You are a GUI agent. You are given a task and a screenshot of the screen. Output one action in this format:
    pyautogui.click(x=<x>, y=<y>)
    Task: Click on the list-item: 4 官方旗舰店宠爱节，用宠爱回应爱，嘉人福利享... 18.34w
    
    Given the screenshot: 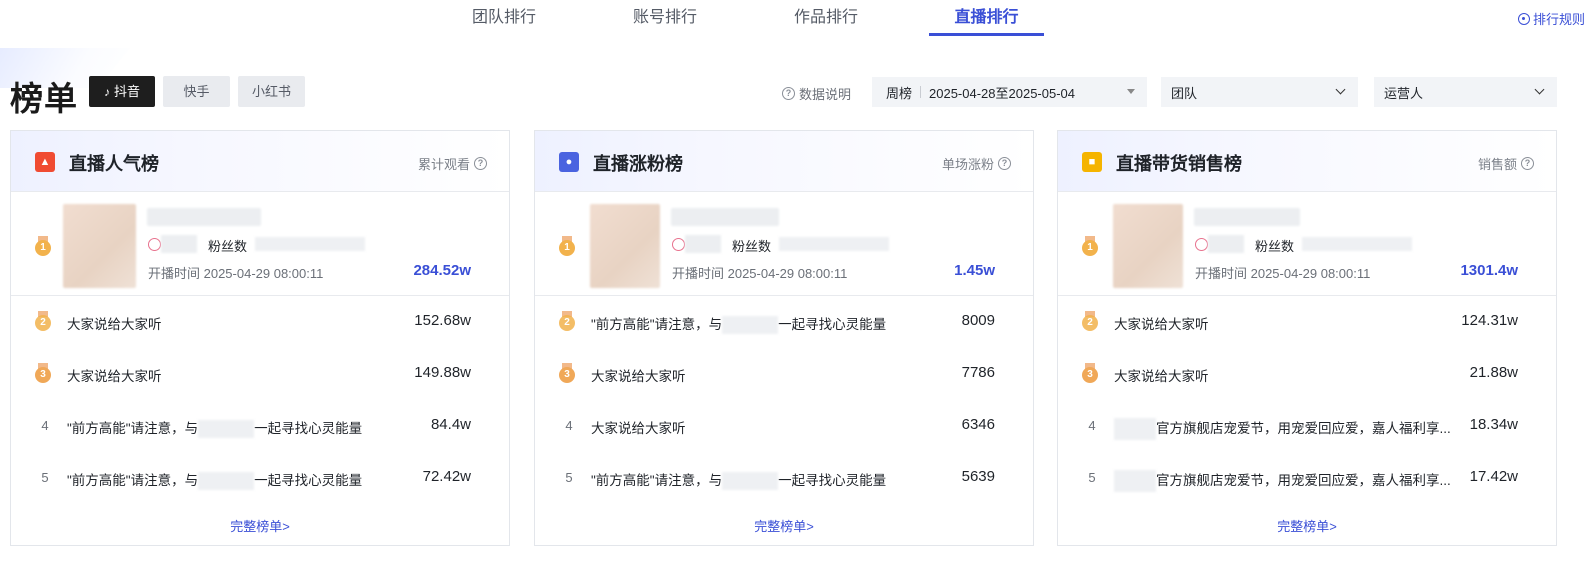 What is the action you would take?
    pyautogui.click(x=1307, y=426)
    